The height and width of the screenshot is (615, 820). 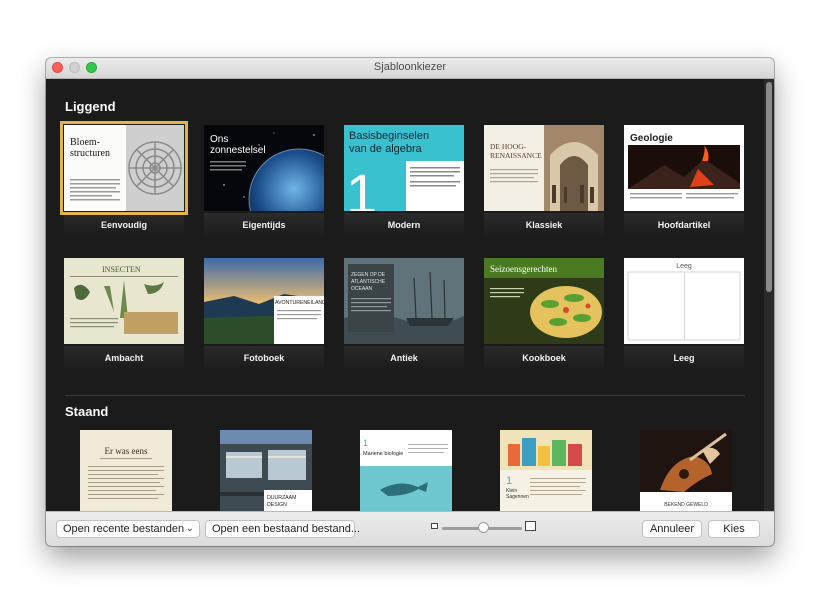 I want to click on template-label: Klassiek, so click(x=544, y=225).